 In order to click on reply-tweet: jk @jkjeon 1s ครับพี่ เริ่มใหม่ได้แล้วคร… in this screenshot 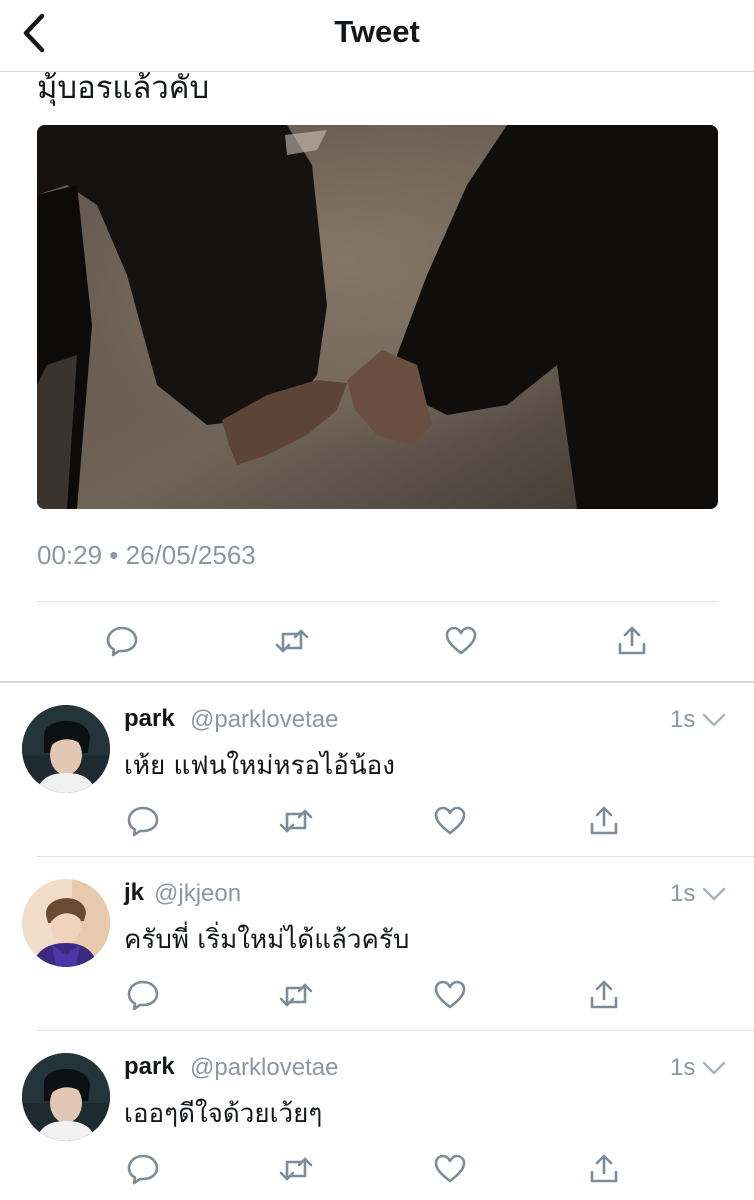, I will do `click(377, 944)`.